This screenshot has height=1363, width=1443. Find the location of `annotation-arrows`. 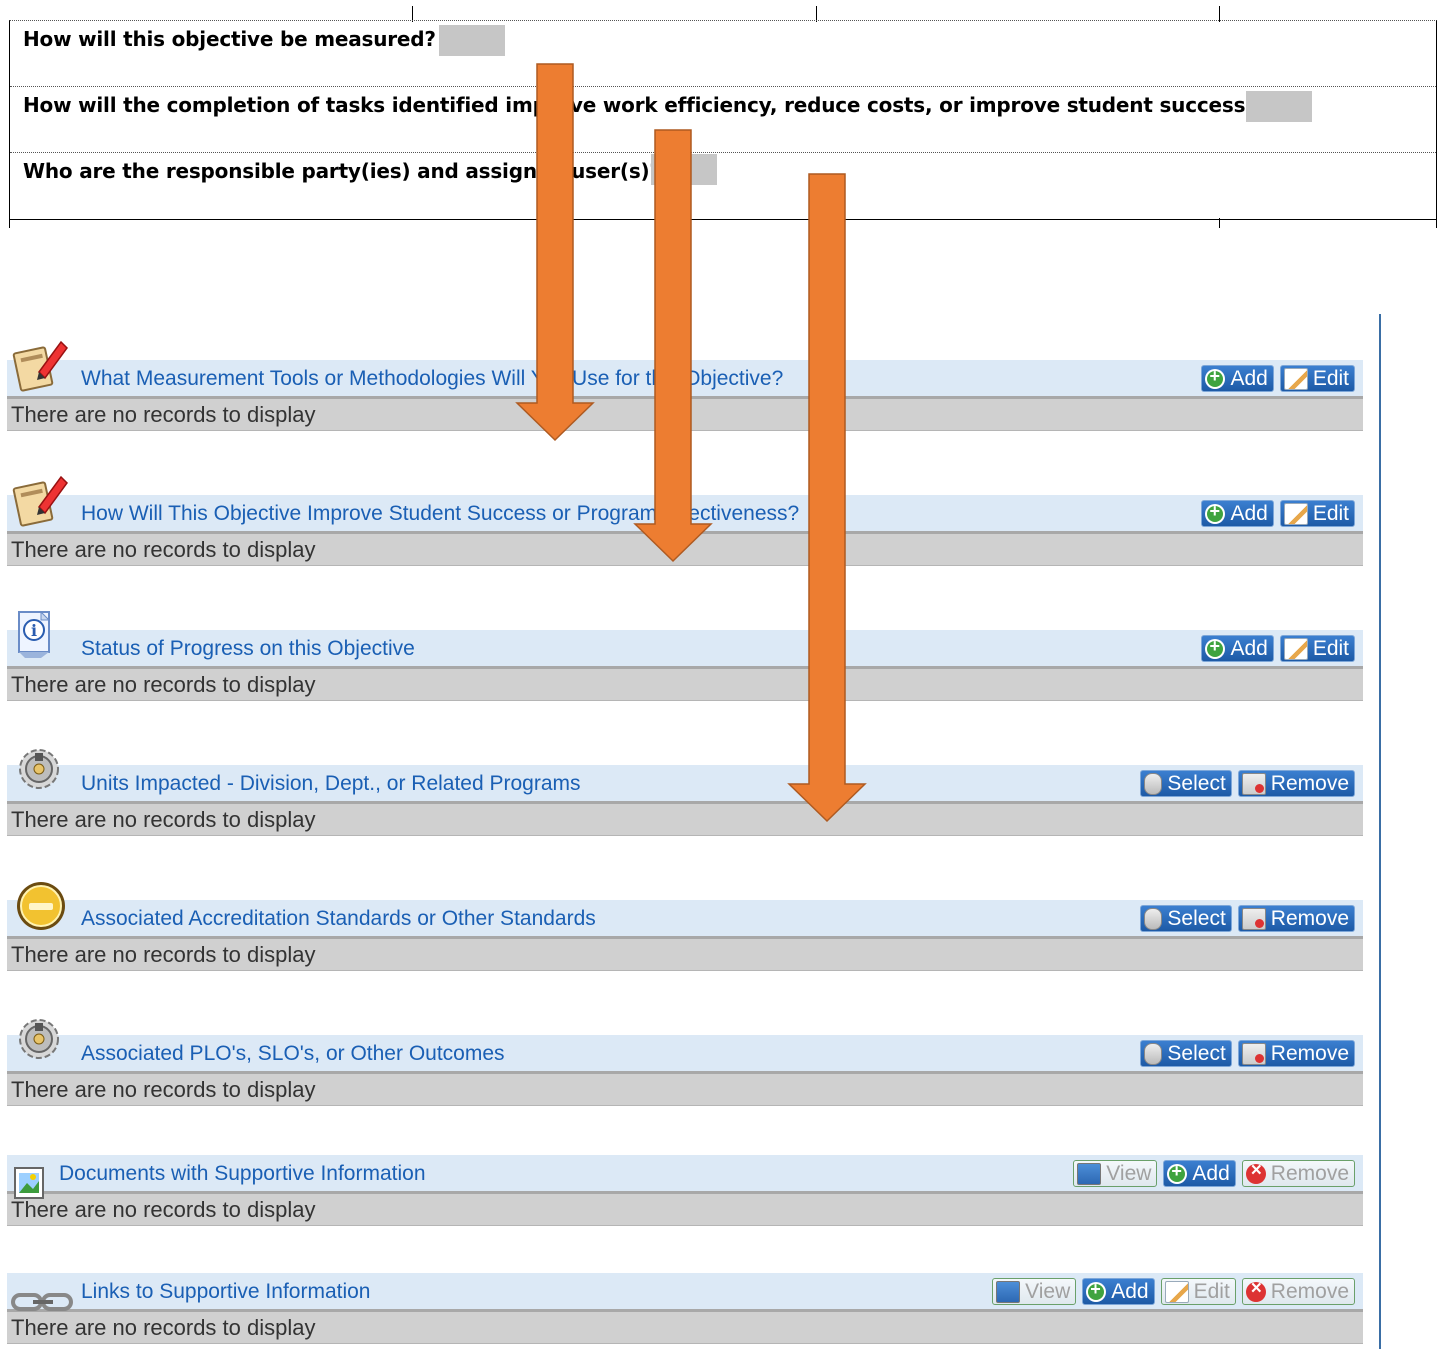

annotation-arrows is located at coordinates (691, 443).